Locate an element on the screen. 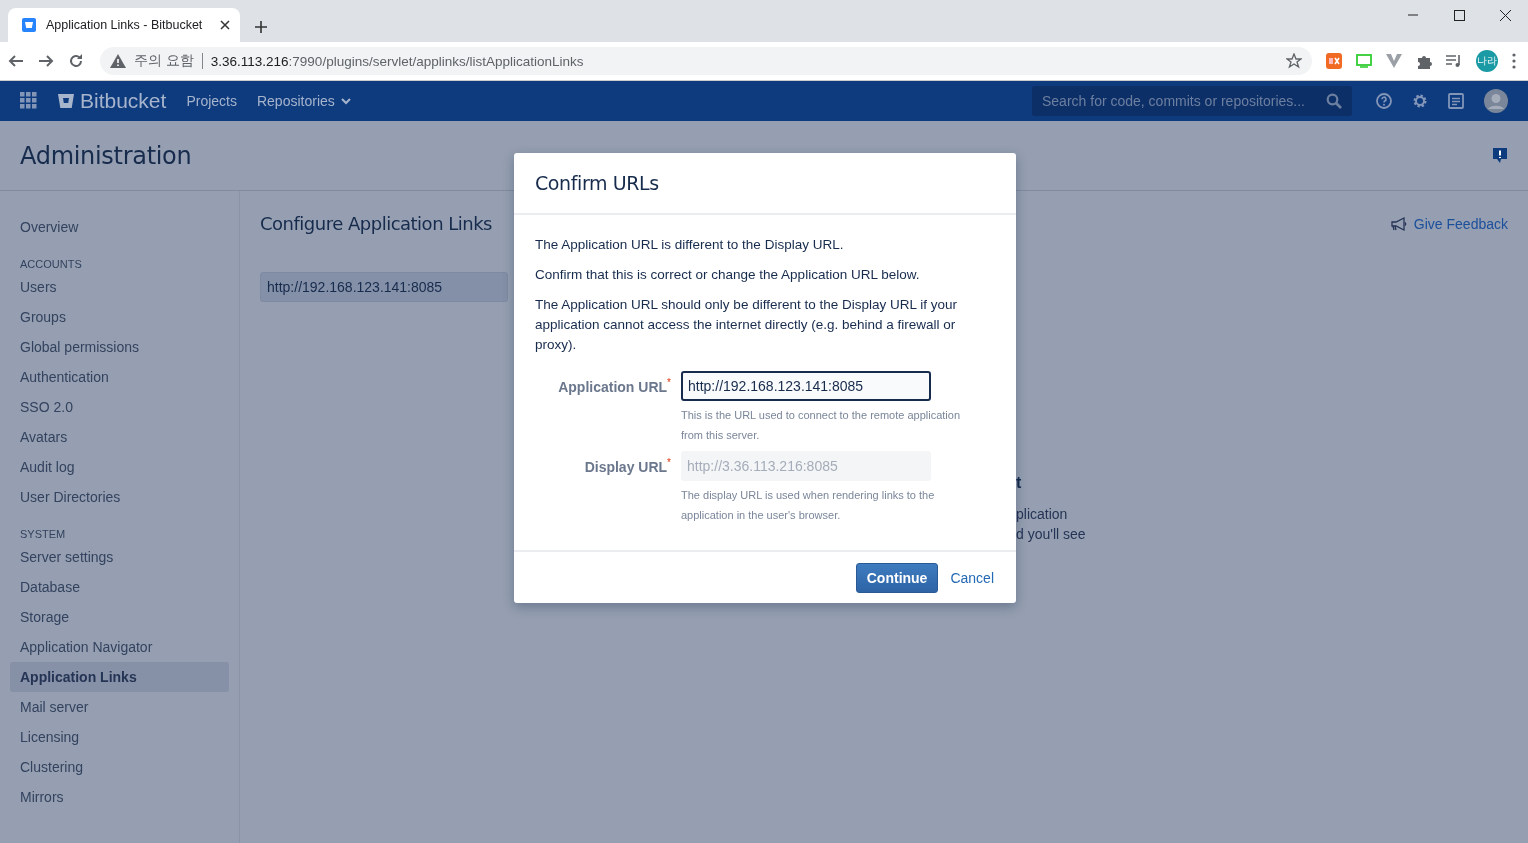 The image size is (1528, 843). cancel-link: Cancel is located at coordinates (972, 577).